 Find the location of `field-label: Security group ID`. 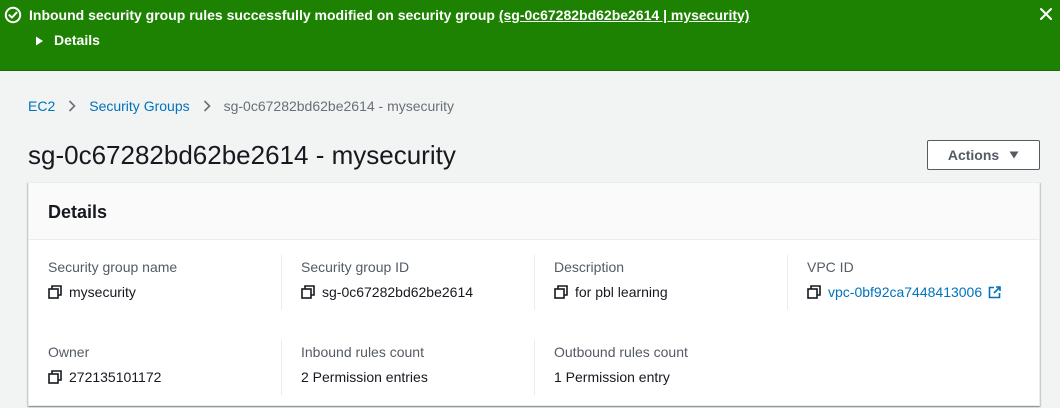

field-label: Security group ID is located at coordinates (355, 267).